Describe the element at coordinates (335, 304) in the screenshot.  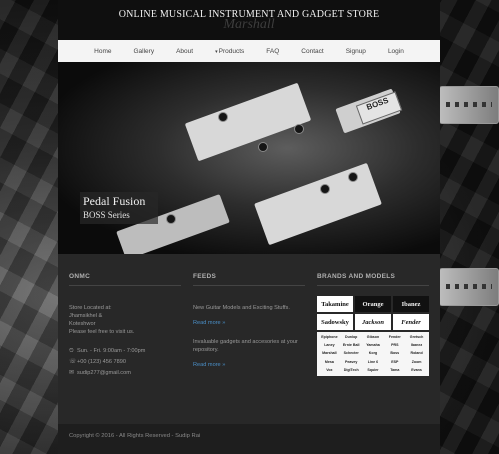
I see `brand-logo-takamine: Takamine` at that location.